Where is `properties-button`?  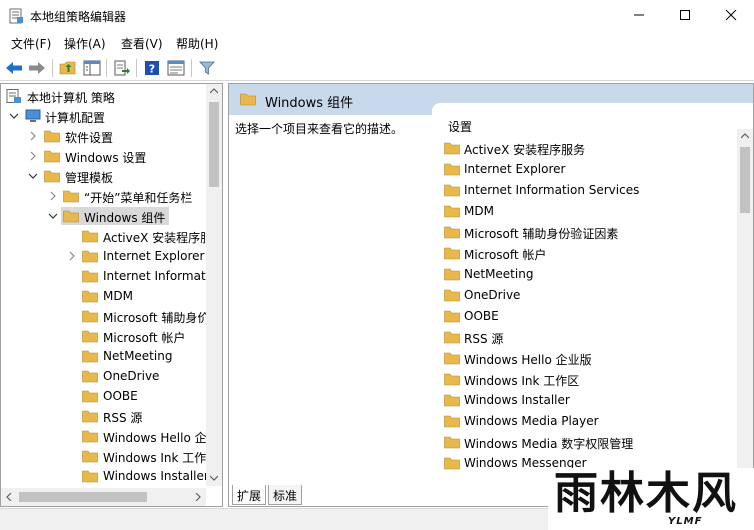
properties-button is located at coordinates (176, 68).